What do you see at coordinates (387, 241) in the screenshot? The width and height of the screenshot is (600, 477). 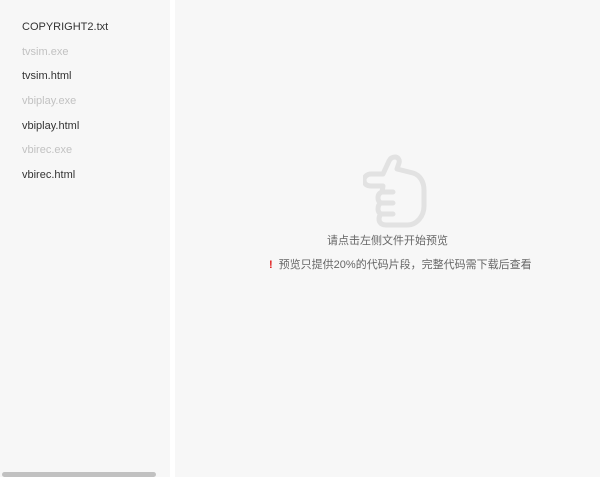 I see `preview-hint: 请点击左侧文件开始预览` at bounding box center [387, 241].